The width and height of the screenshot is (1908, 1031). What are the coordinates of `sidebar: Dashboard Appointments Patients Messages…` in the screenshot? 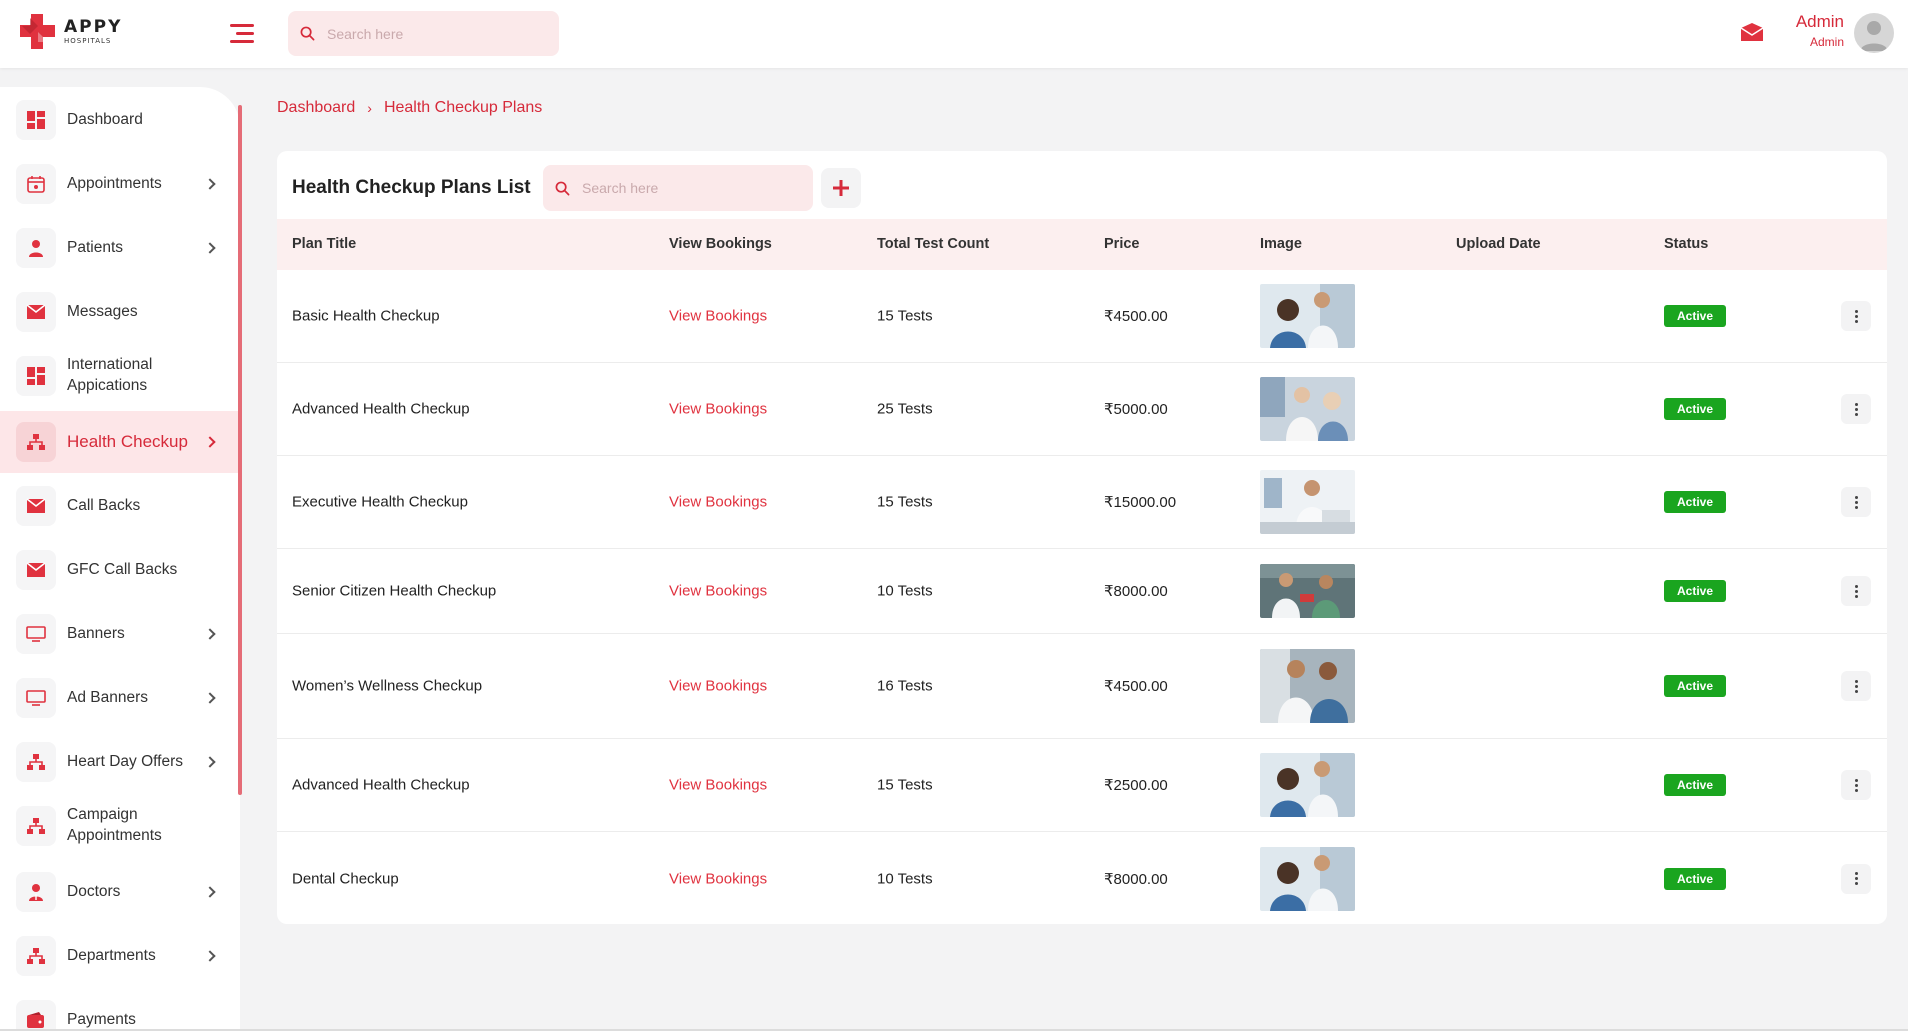 It's located at (120, 559).